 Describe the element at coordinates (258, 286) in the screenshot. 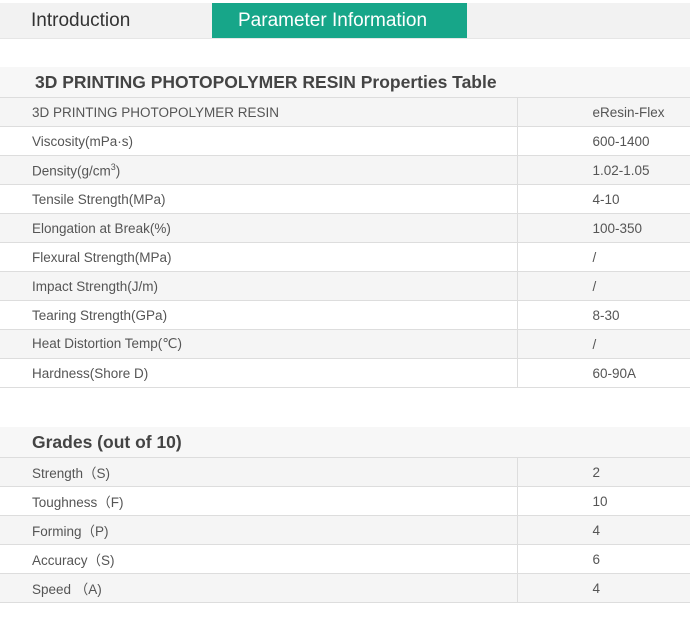

I see `row-name: Impact Strength(J/m)` at that location.